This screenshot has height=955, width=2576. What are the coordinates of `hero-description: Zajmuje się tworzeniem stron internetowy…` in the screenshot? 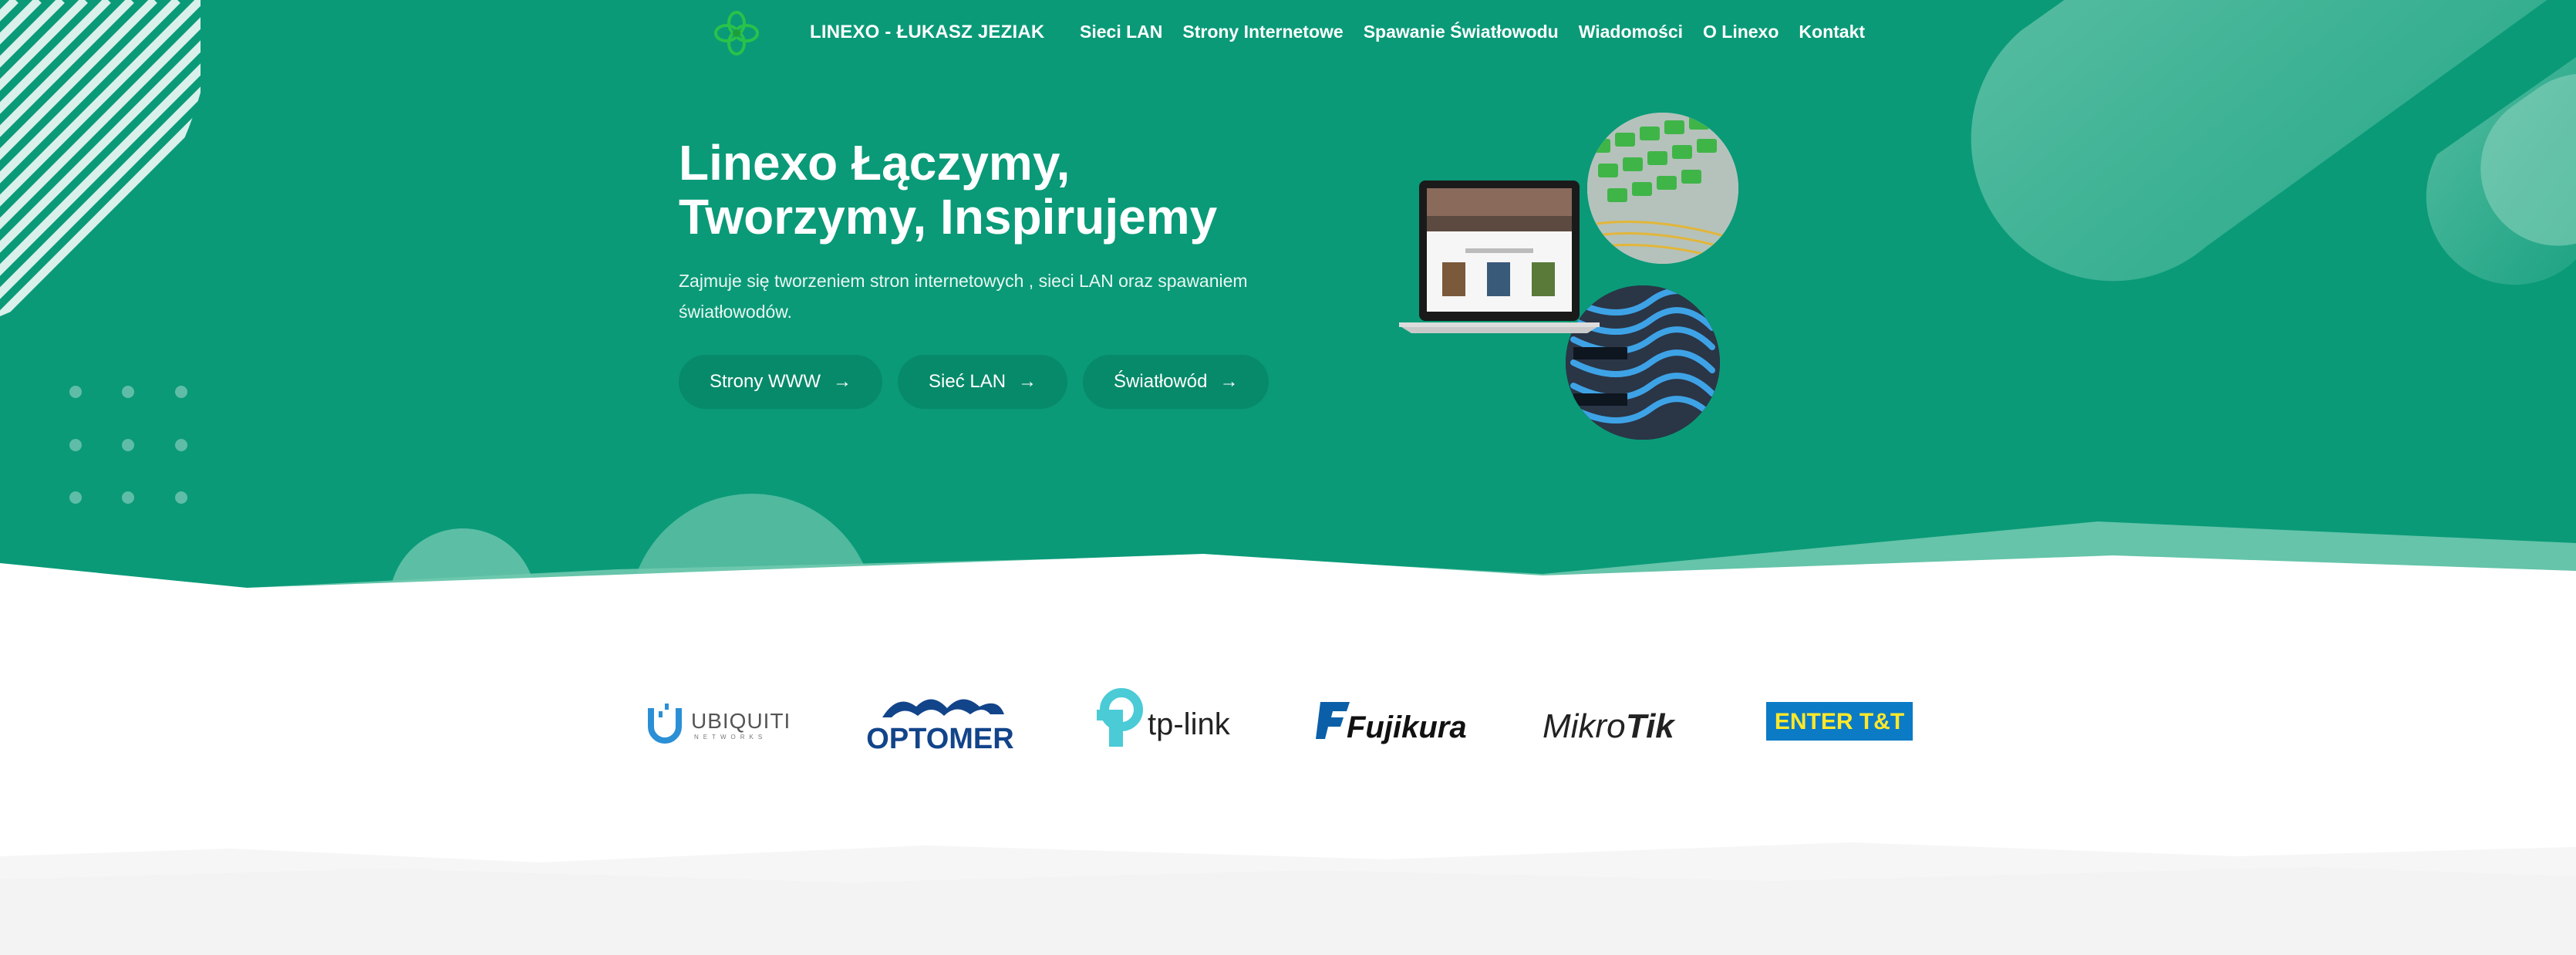 It's located at (995, 296).